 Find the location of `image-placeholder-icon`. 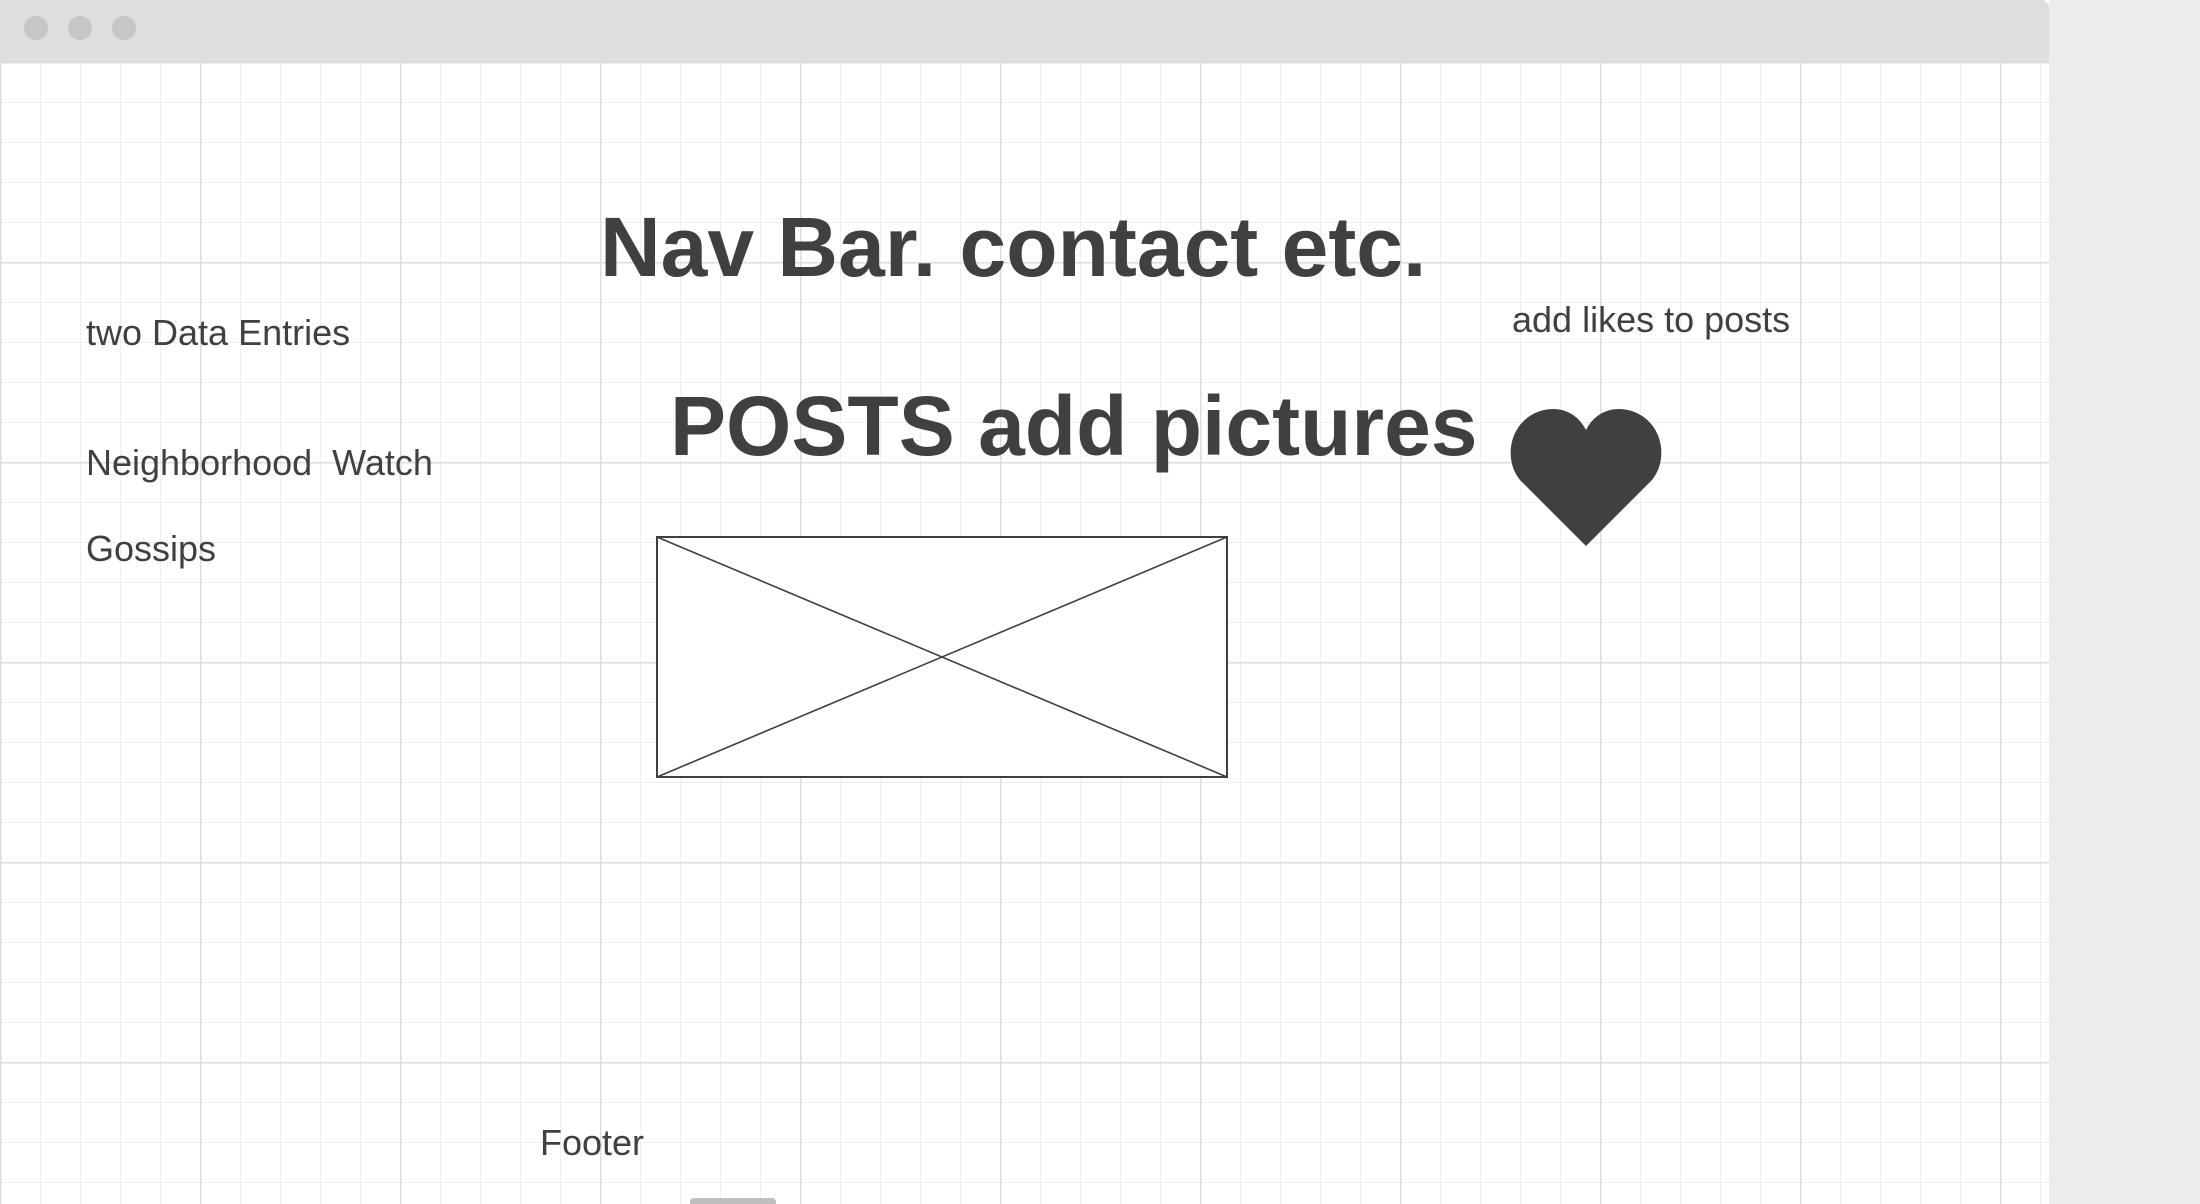

image-placeholder-icon is located at coordinates (942, 657).